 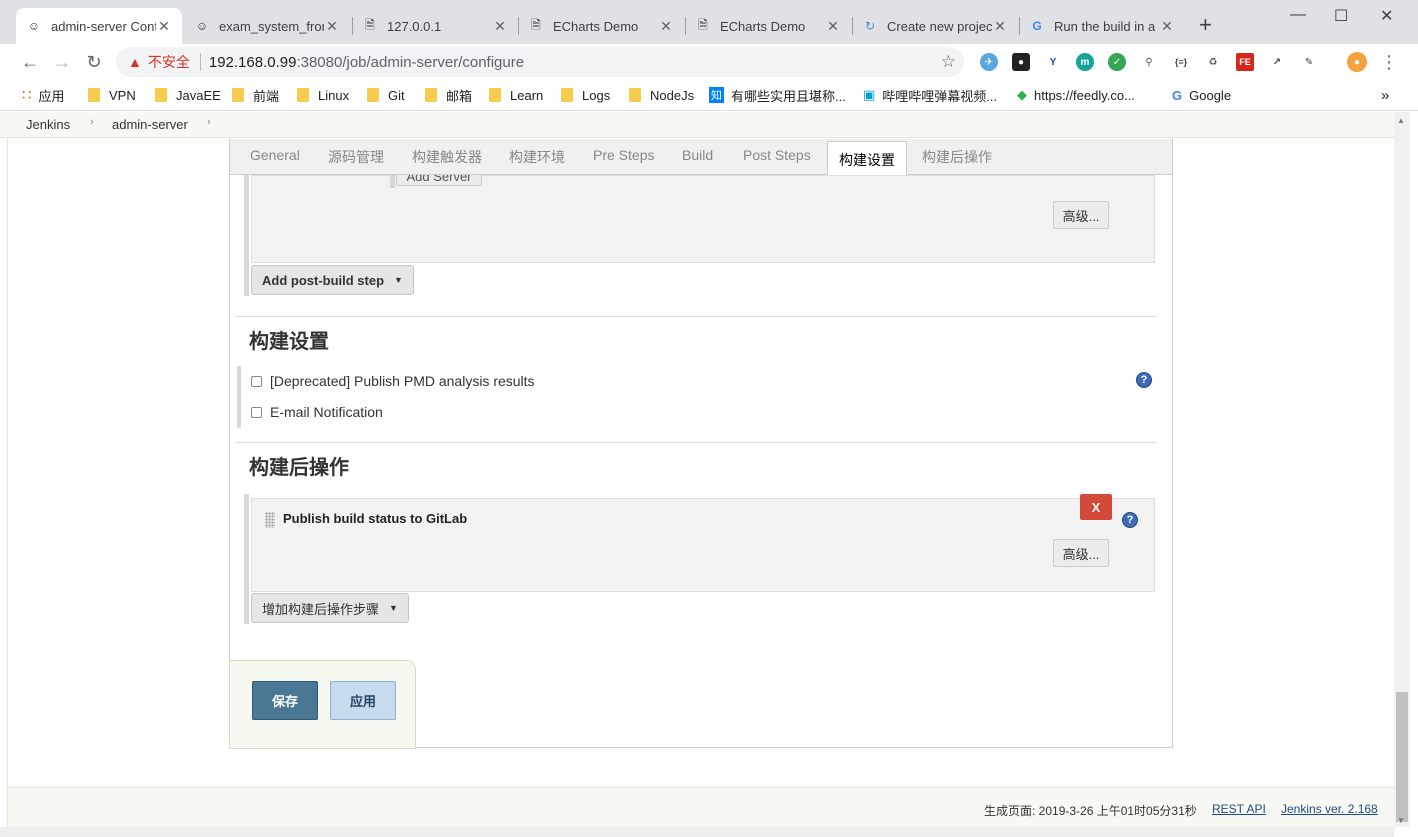 What do you see at coordinates (188, 95) in the screenshot?
I see `bookmark-folder: JavaEE` at bounding box center [188, 95].